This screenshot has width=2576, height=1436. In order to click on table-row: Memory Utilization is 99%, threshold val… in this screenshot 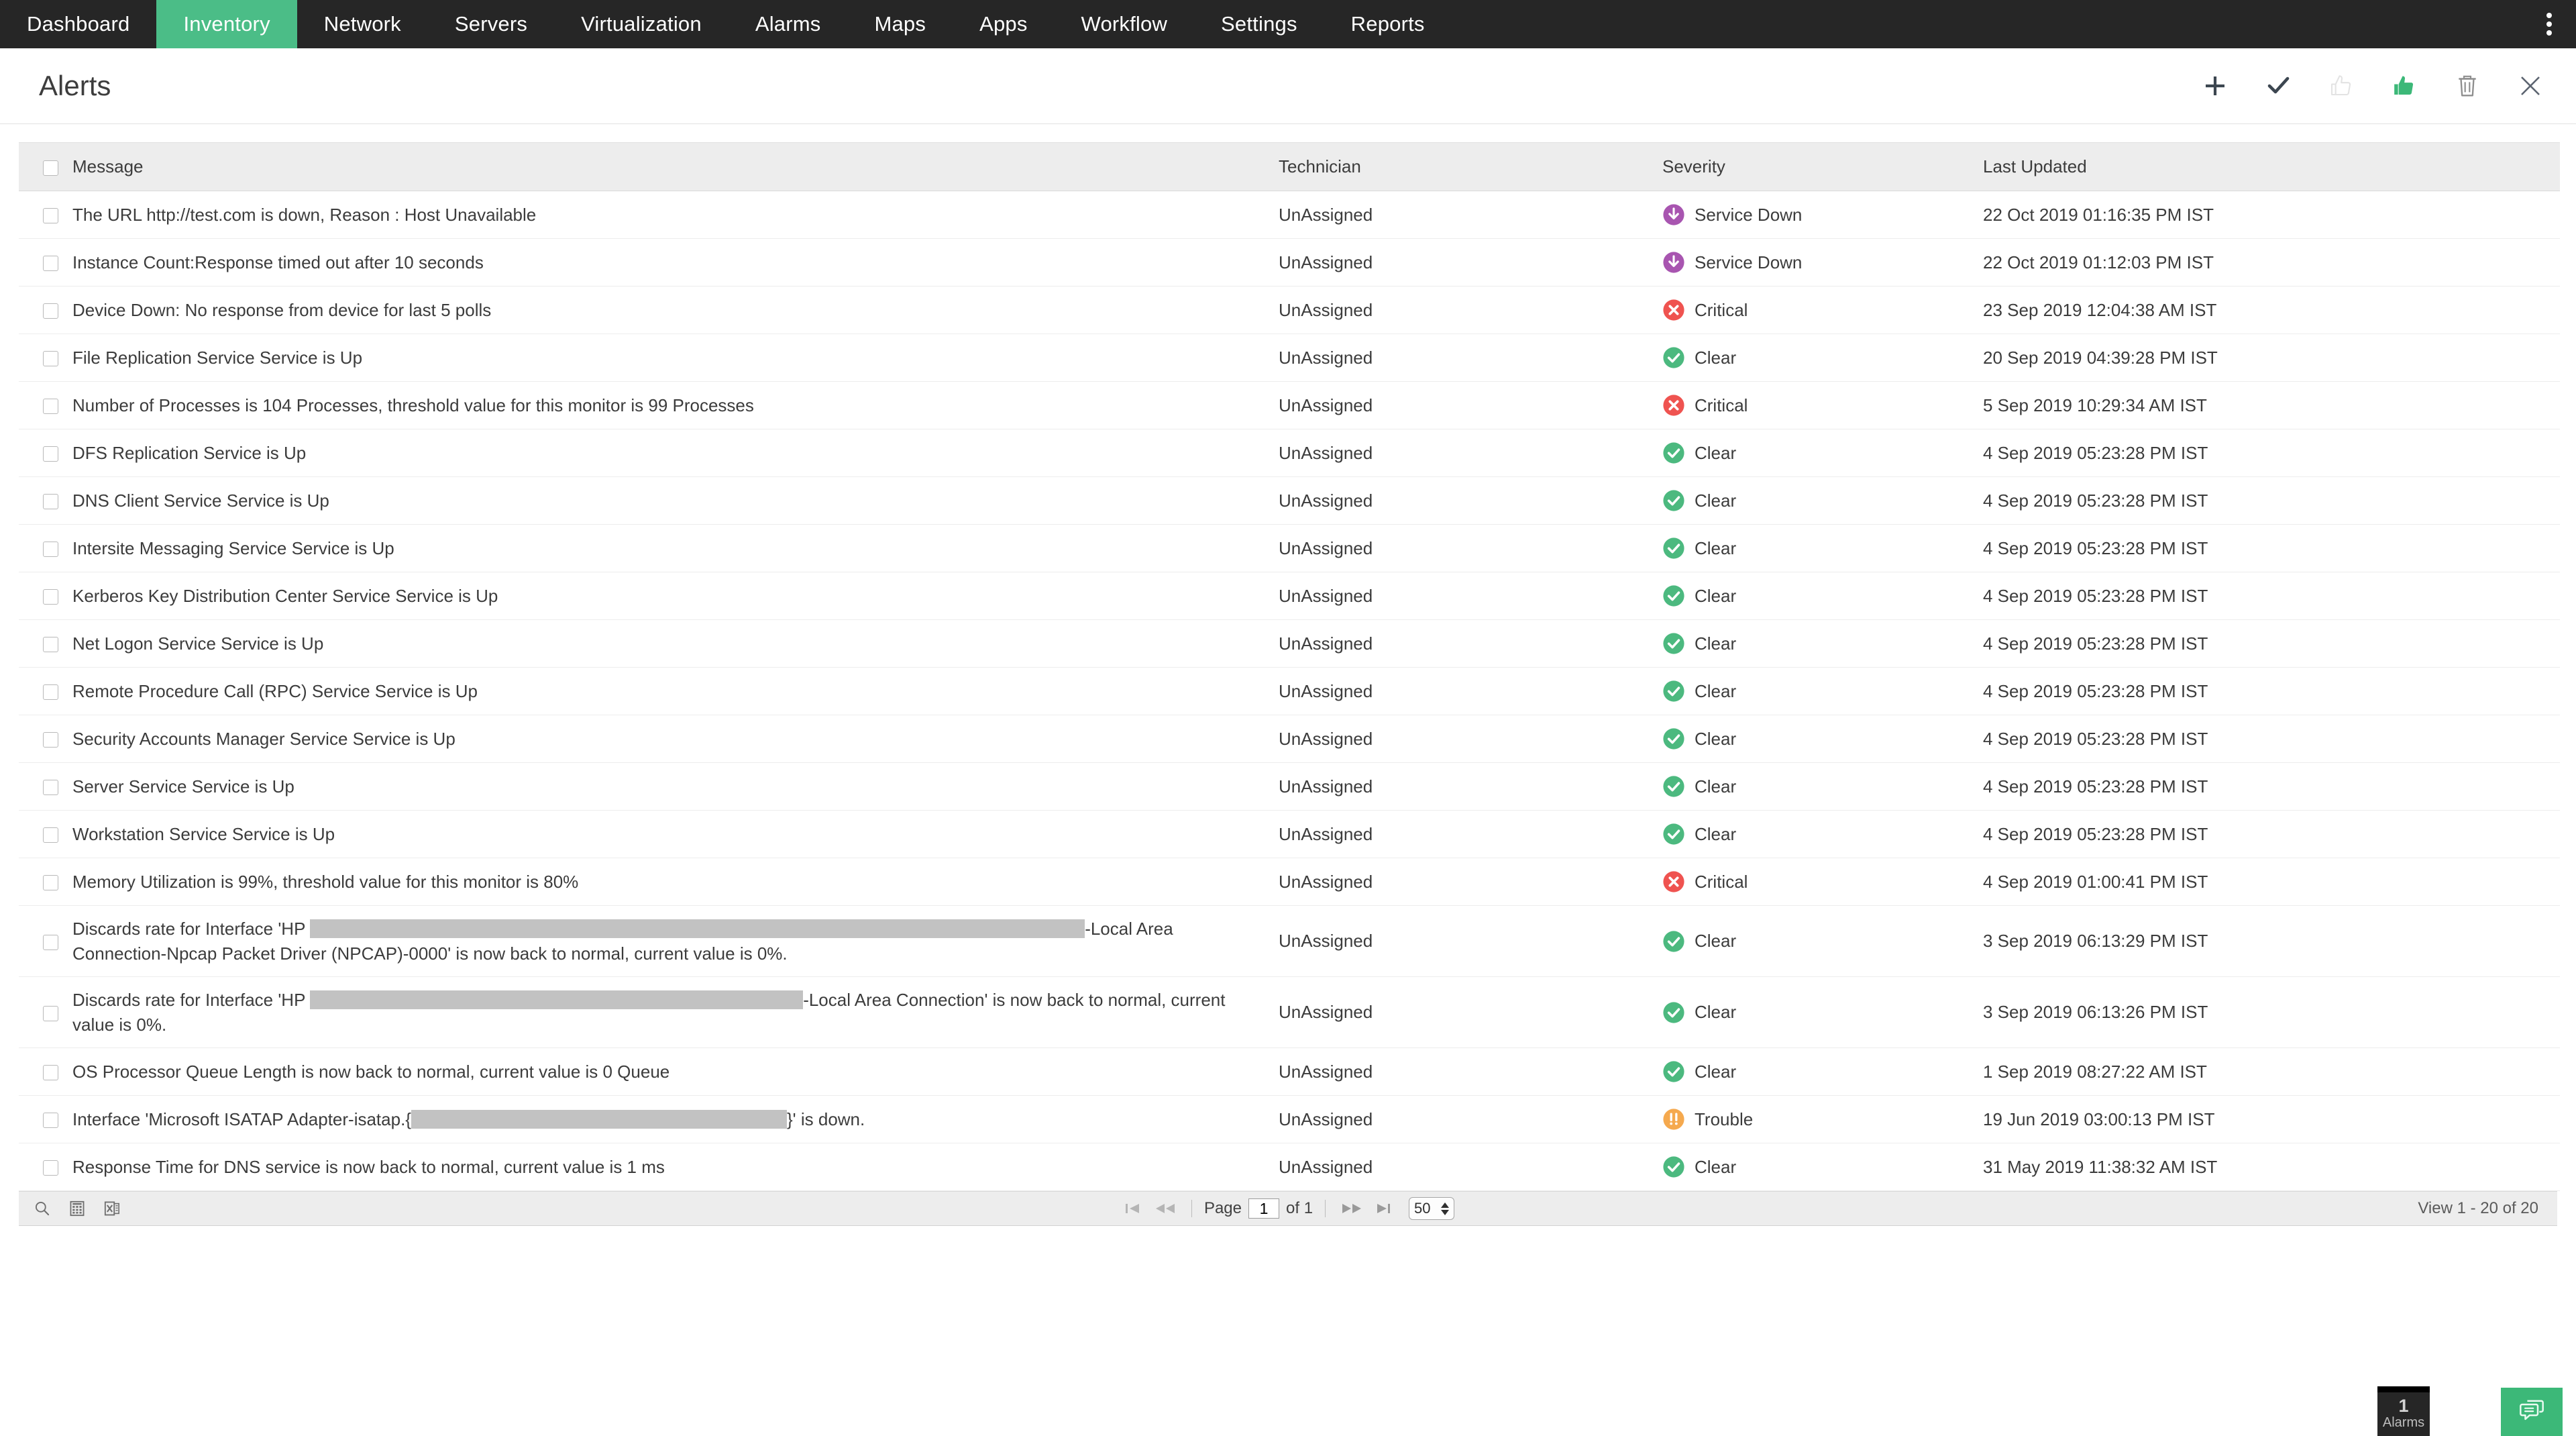, I will do `click(1289, 882)`.